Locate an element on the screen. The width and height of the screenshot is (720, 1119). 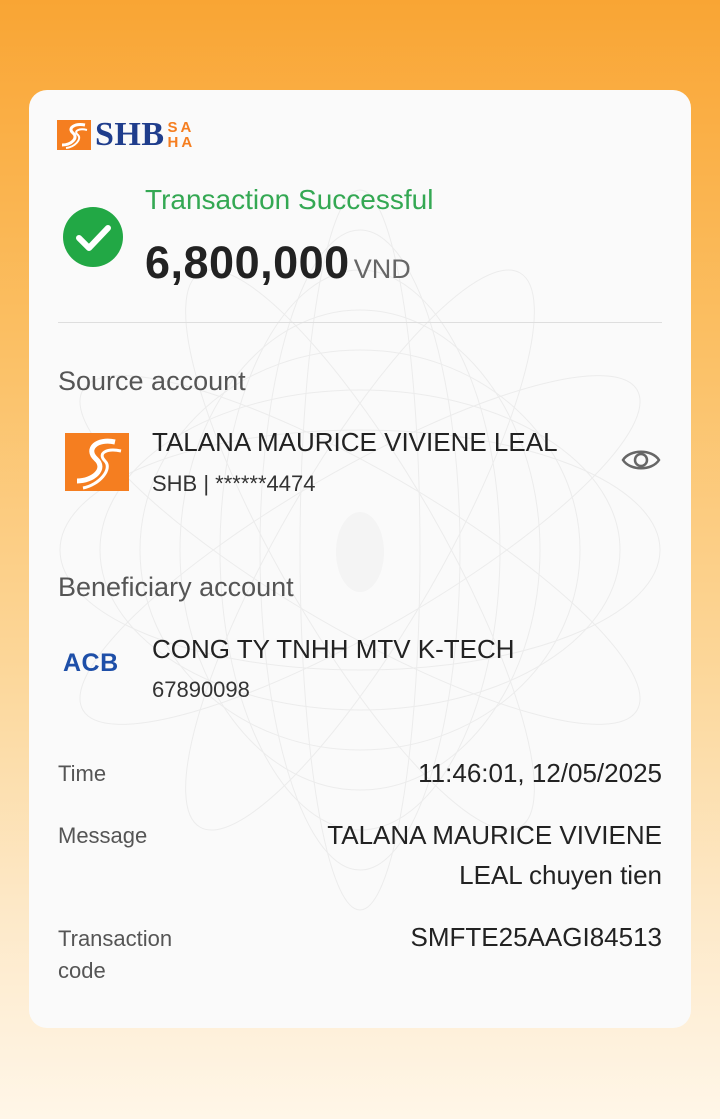
message-value-line1: TALANA MAURICE VIVIENE is located at coordinates (494, 835).